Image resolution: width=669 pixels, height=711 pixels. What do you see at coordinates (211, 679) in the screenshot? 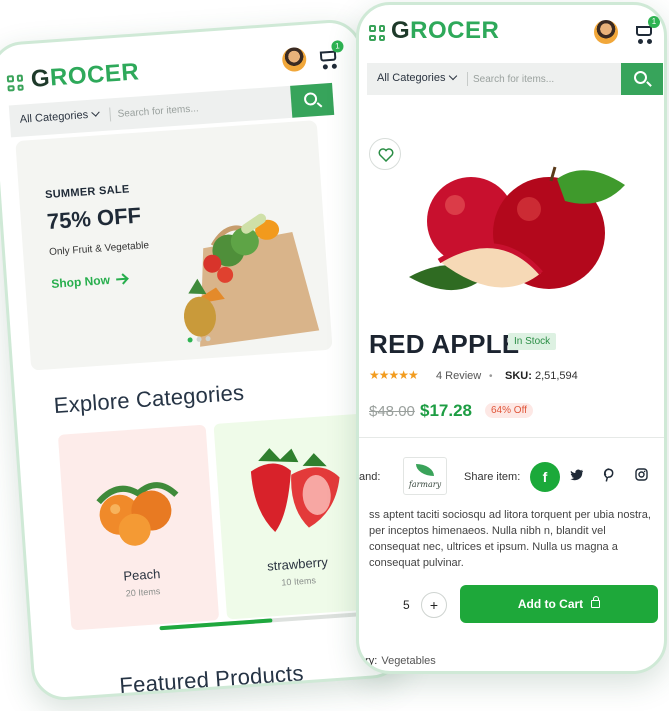
I see `featured-products-title: Featured Products` at bounding box center [211, 679].